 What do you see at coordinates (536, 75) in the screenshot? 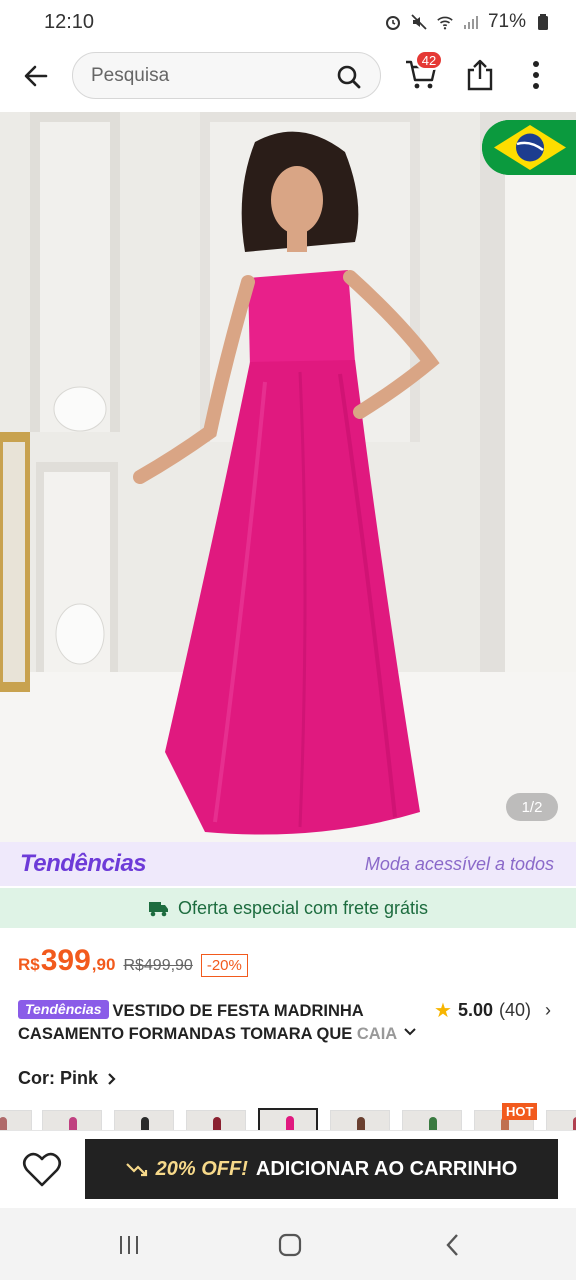
I see `more-options-button` at bounding box center [536, 75].